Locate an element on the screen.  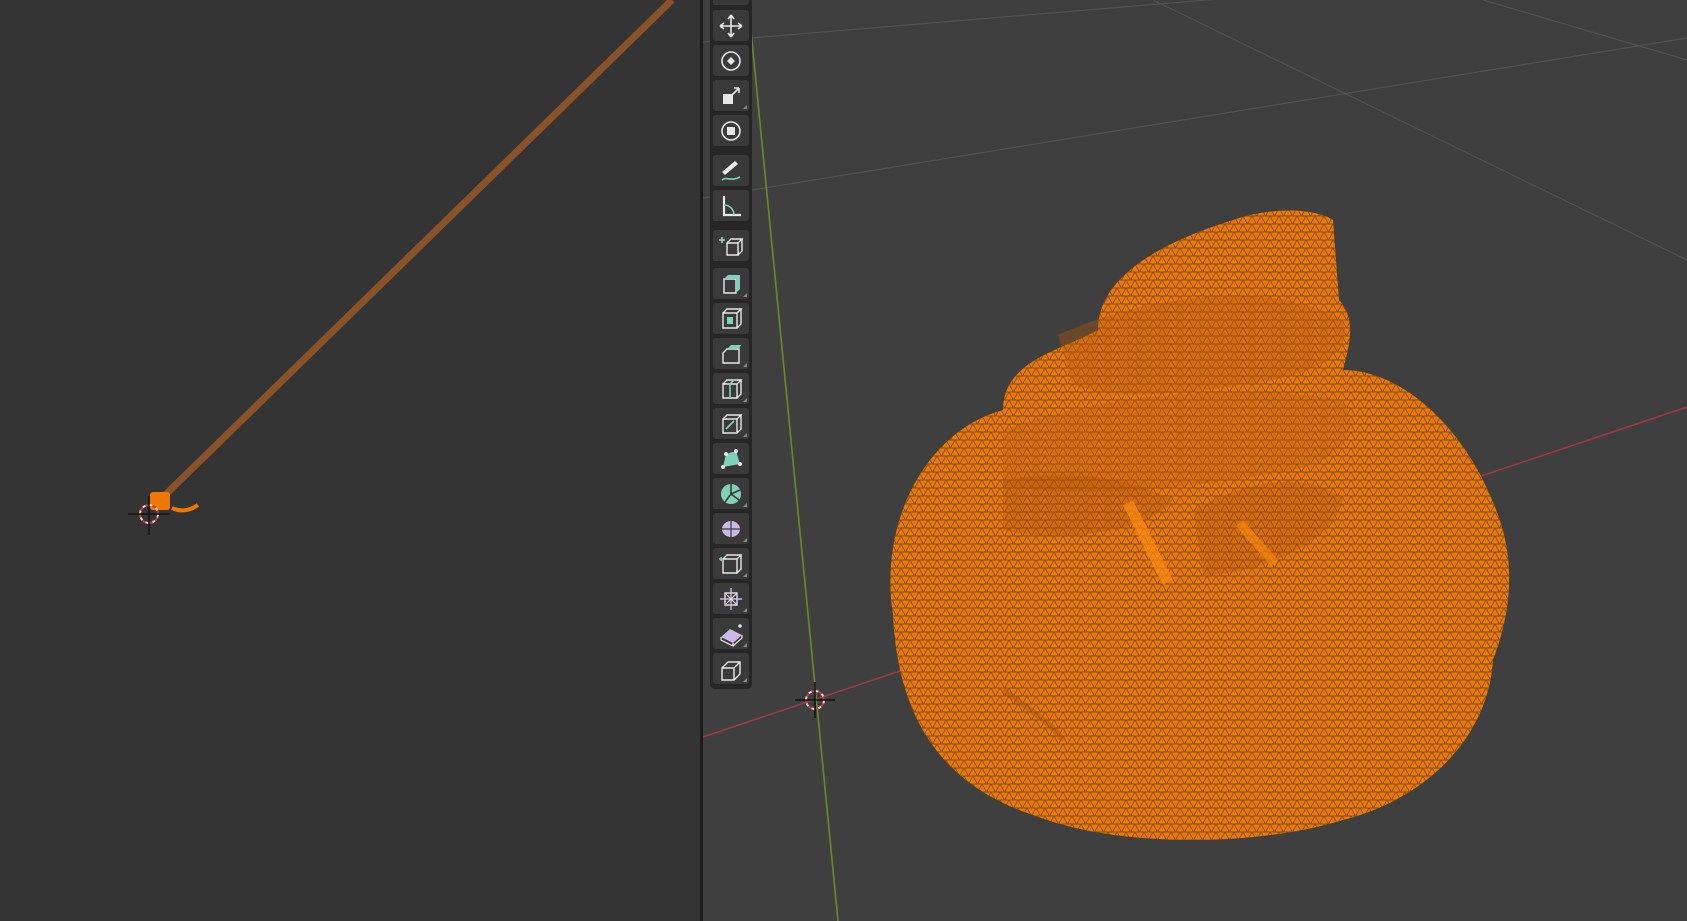
rotate-tool-button is located at coordinates (731, 60).